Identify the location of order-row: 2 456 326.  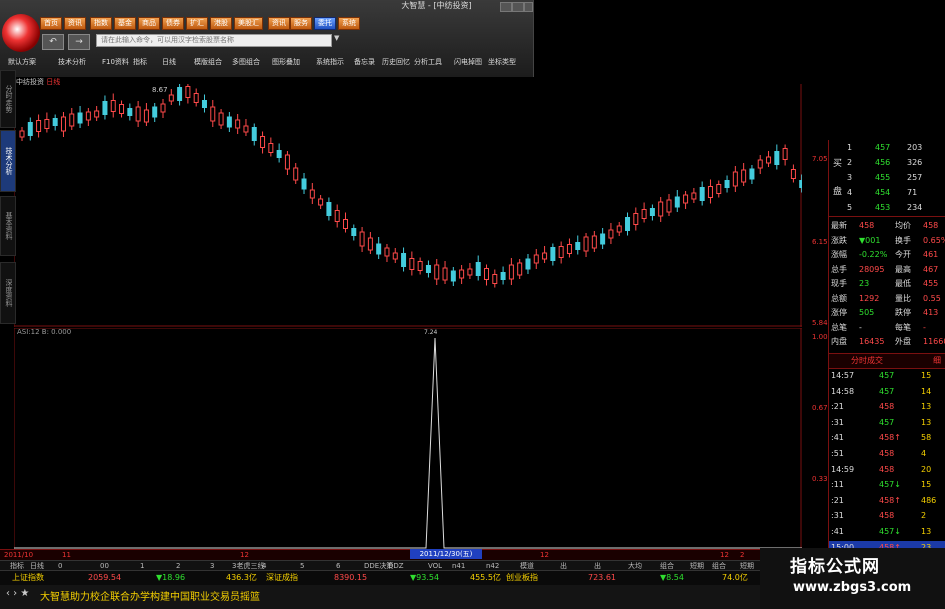
(887, 162).